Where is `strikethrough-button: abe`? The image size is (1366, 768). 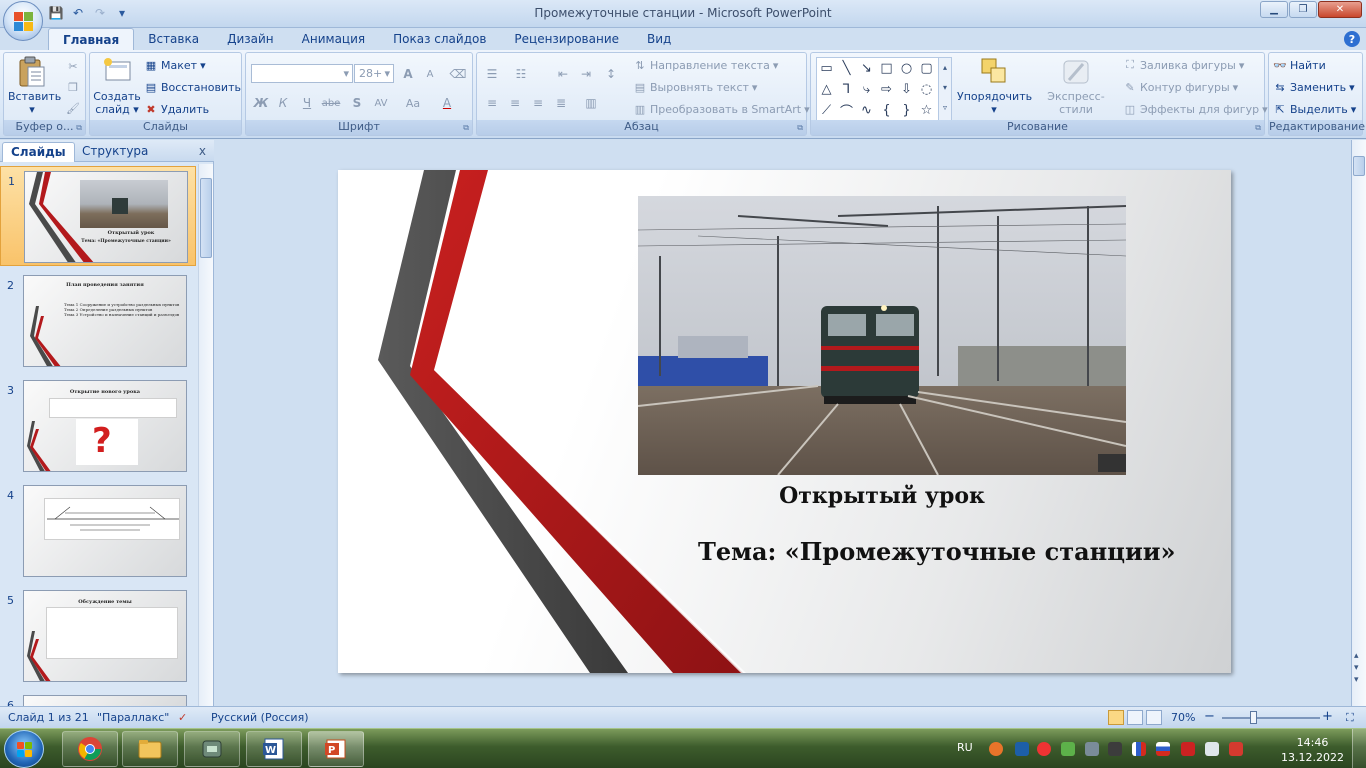
strikethrough-button: abe is located at coordinates (331, 103).